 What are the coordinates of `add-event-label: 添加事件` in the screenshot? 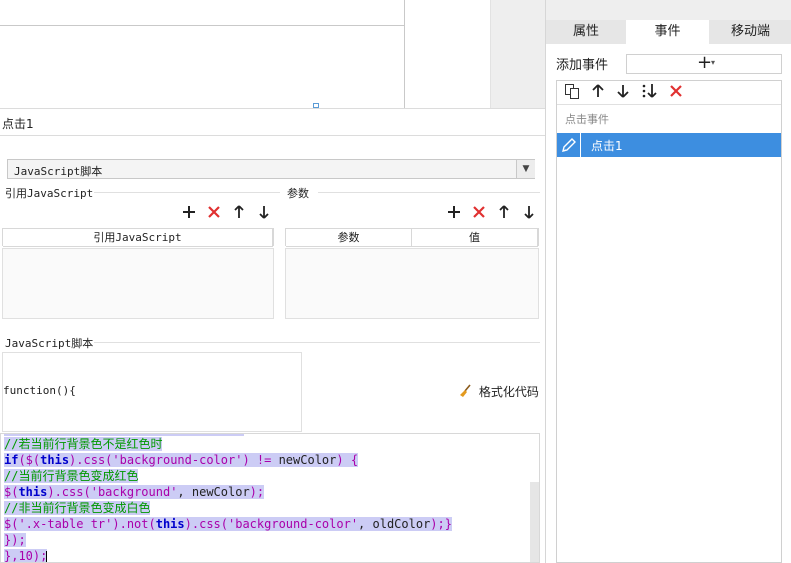 It's located at (582, 65).